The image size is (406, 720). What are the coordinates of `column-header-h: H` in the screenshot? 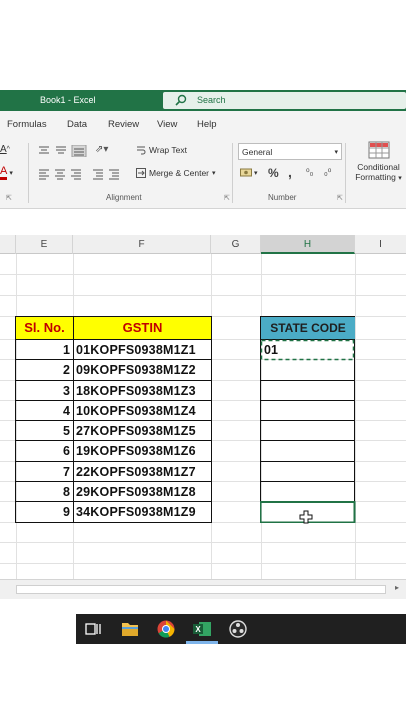 It's located at (308, 244).